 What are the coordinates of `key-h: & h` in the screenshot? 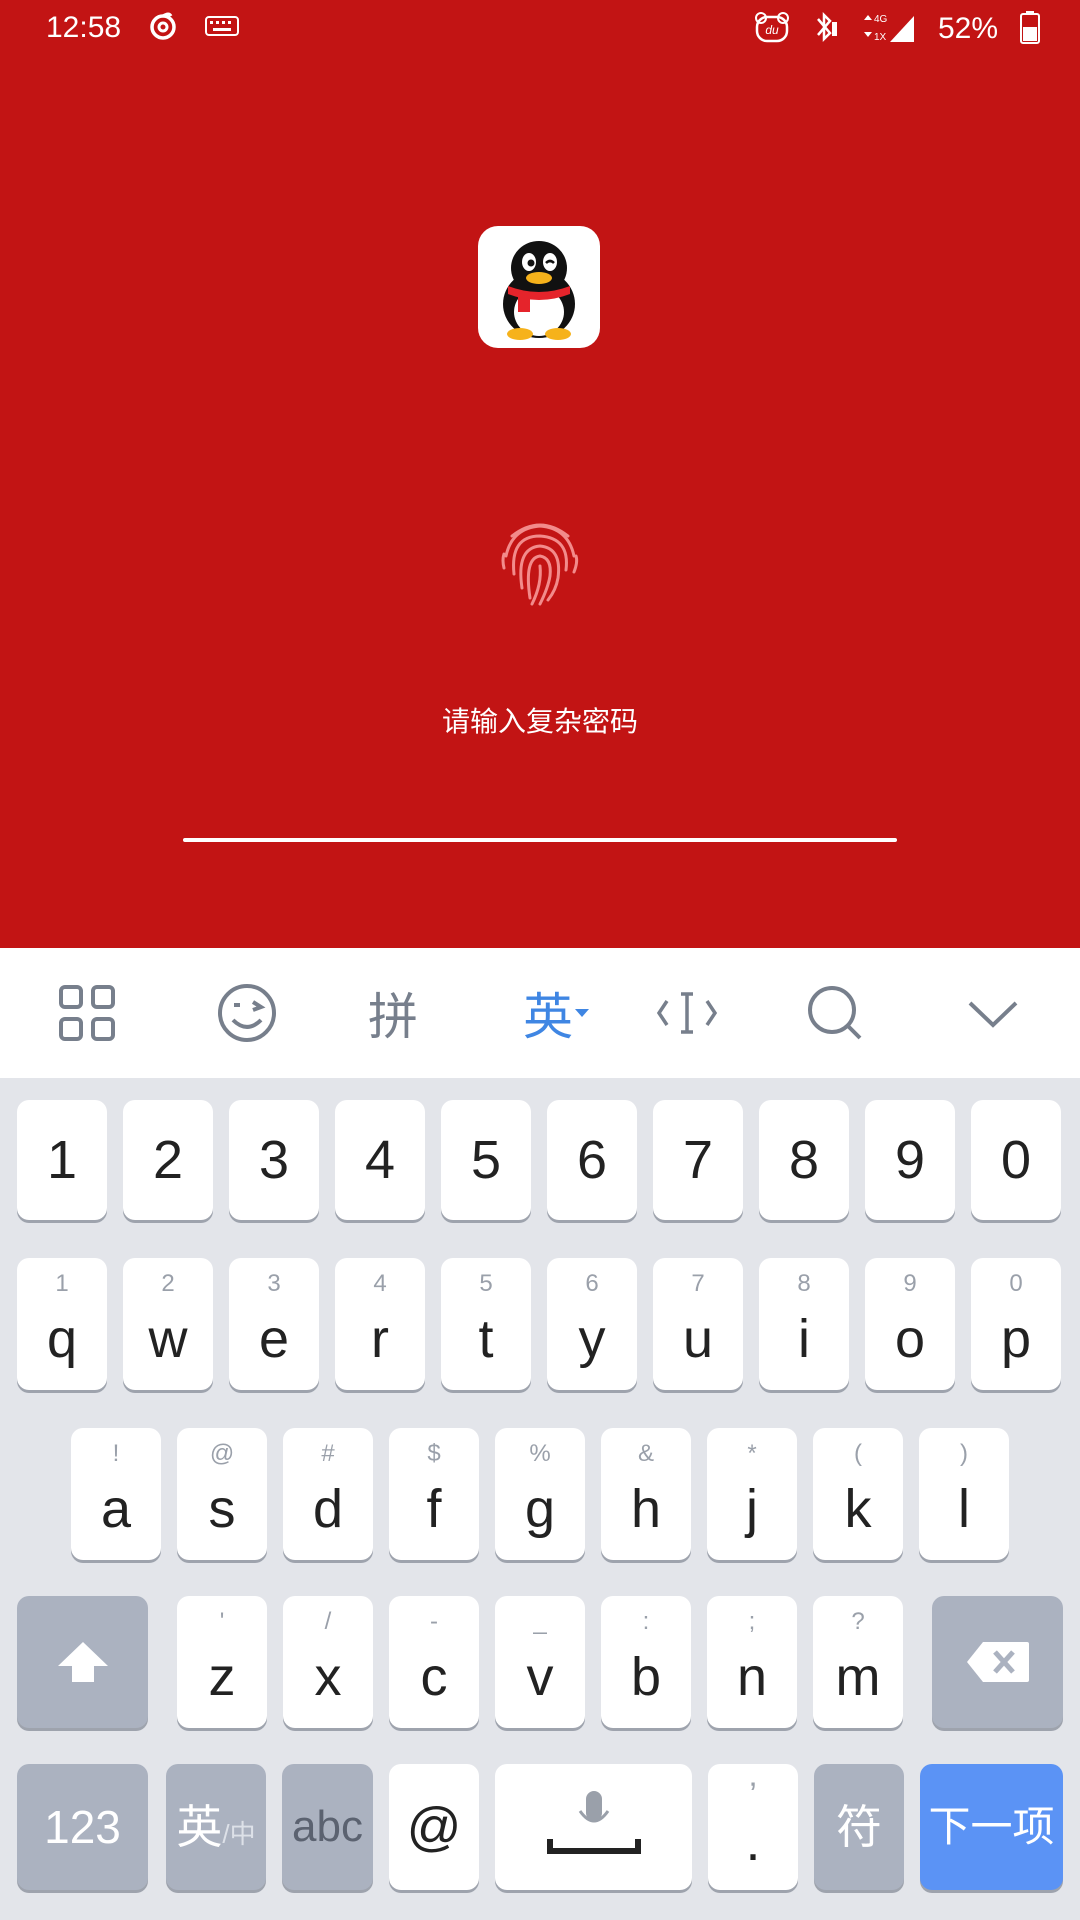 It's located at (646, 1494).